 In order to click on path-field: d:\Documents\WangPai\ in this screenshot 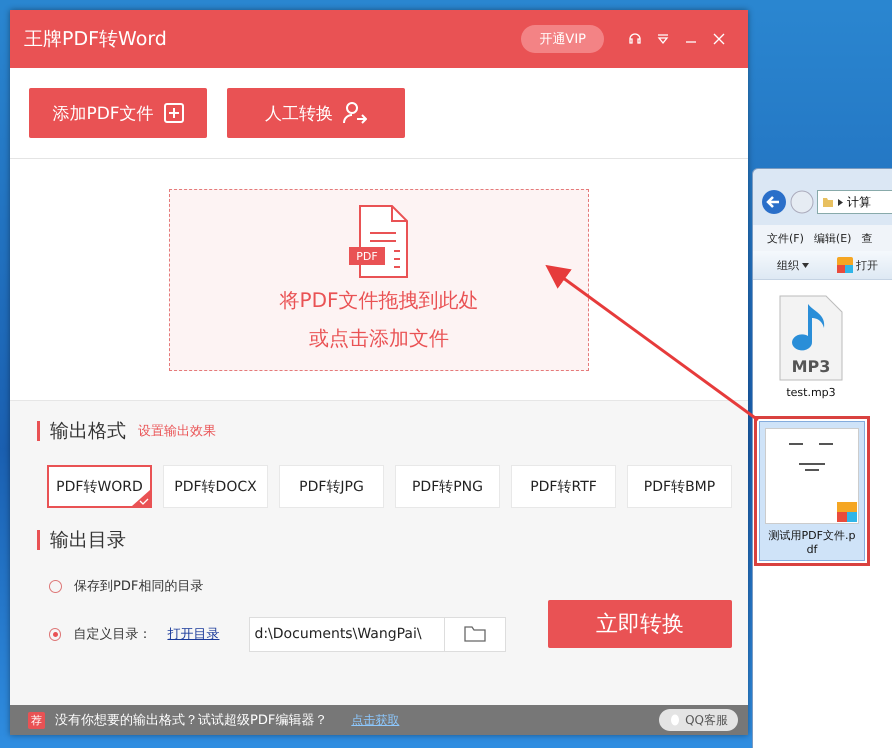, I will do `click(377, 634)`.